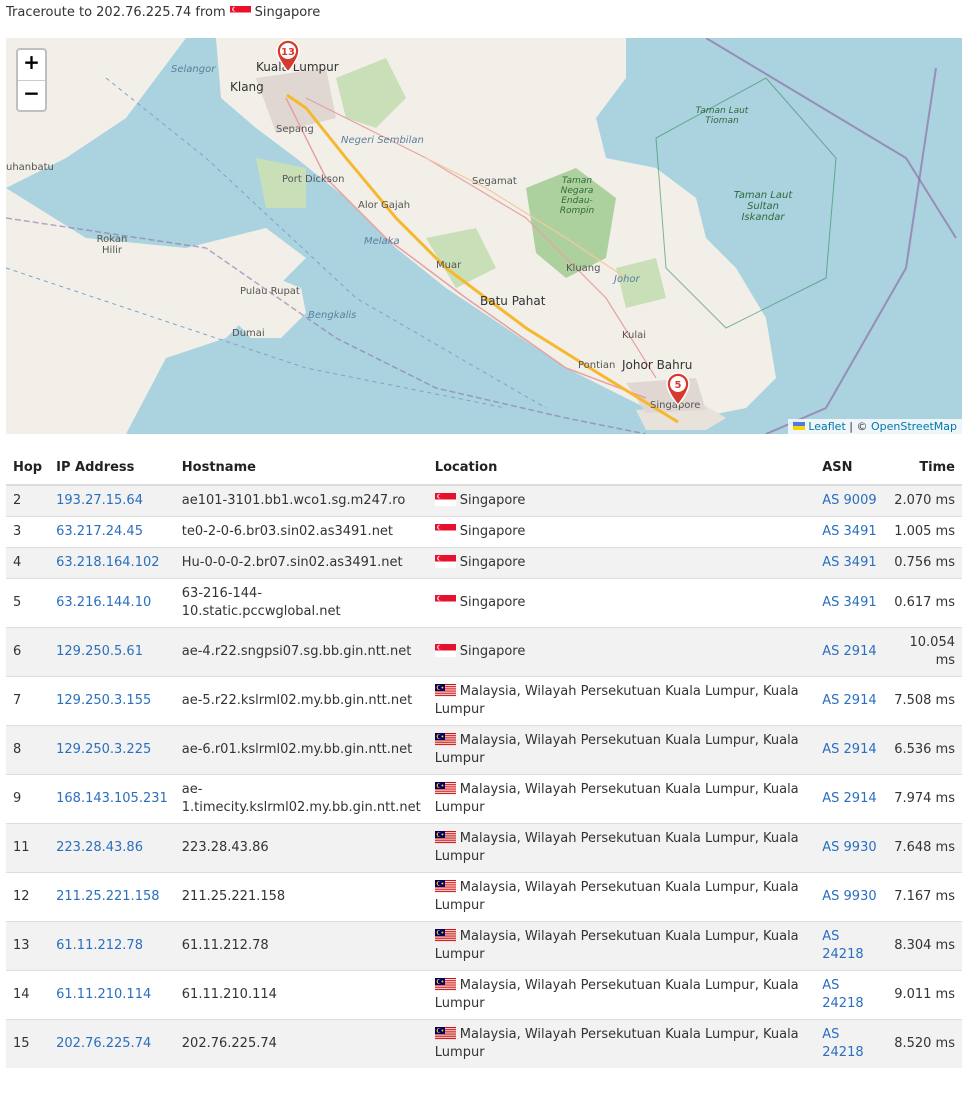 The height and width of the screenshot is (1105, 965). What do you see at coordinates (634, 335) in the screenshot?
I see `map-label-kulai: Kulai` at bounding box center [634, 335].